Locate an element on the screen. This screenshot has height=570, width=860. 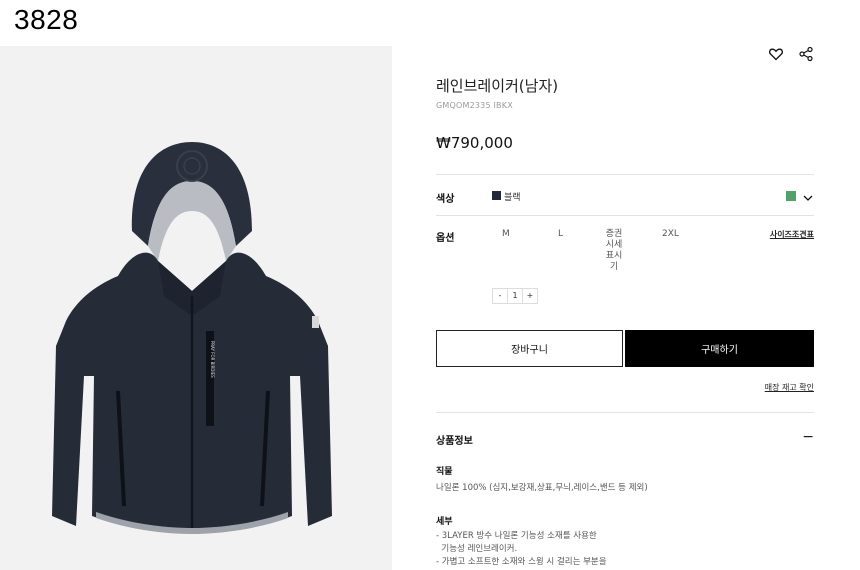
quantity-value: 1 is located at coordinates (515, 296).